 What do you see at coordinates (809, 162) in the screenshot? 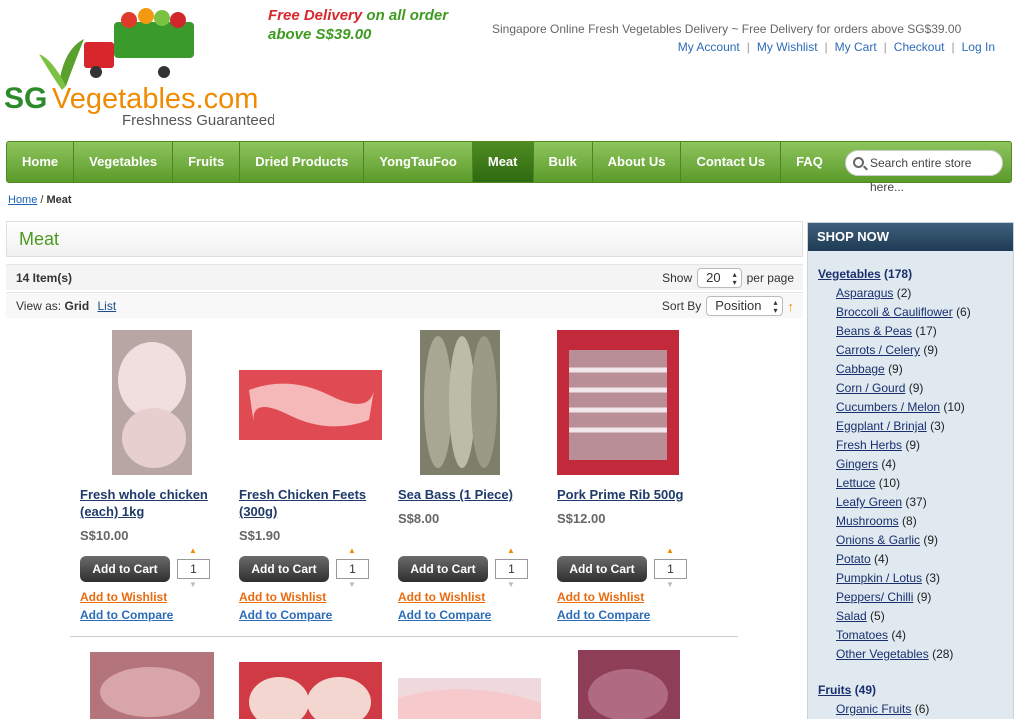
I see `nav-faq: FAQ` at bounding box center [809, 162].